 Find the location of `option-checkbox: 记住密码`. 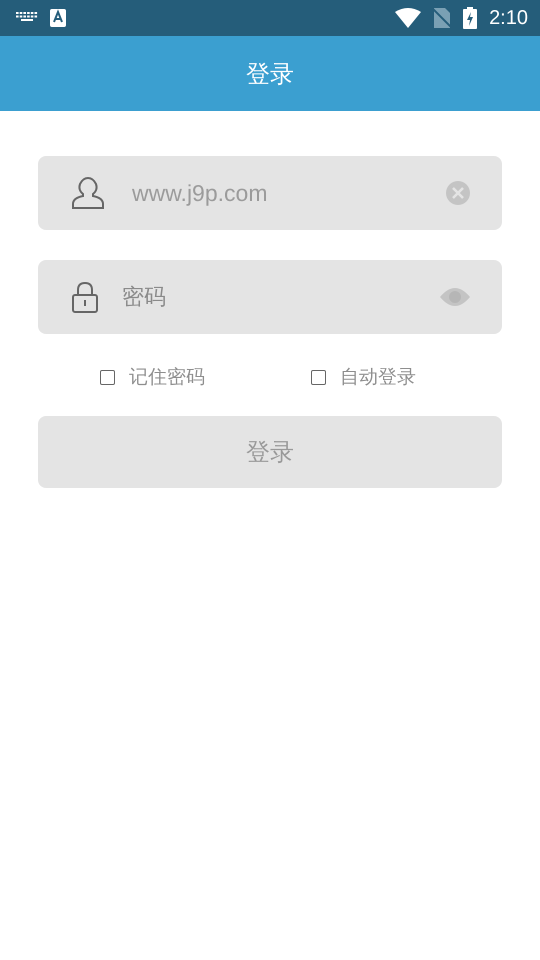

option-checkbox: 记住密码 is located at coordinates (152, 377).